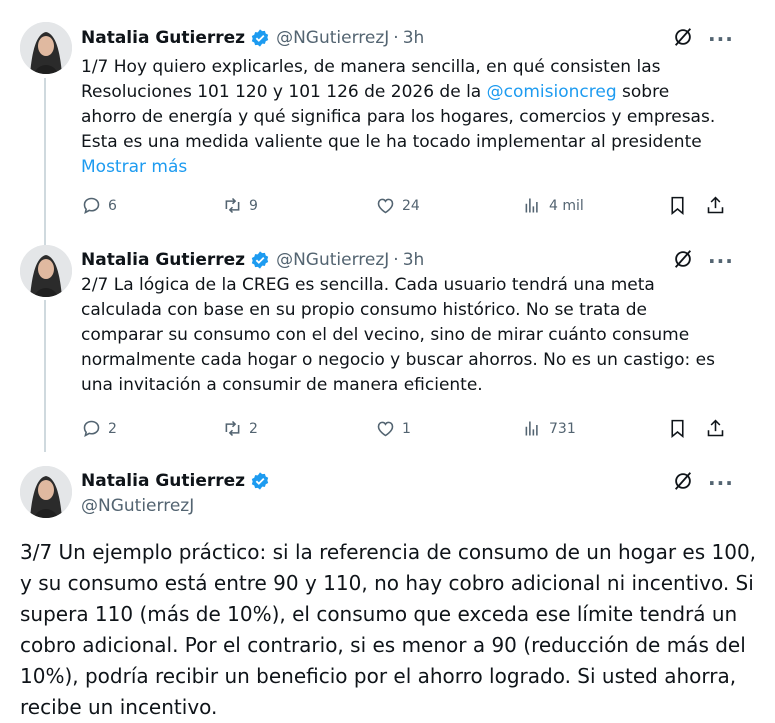 The image size is (775, 723). Describe the element at coordinates (562, 428) in the screenshot. I see `views-count: 731` at that location.